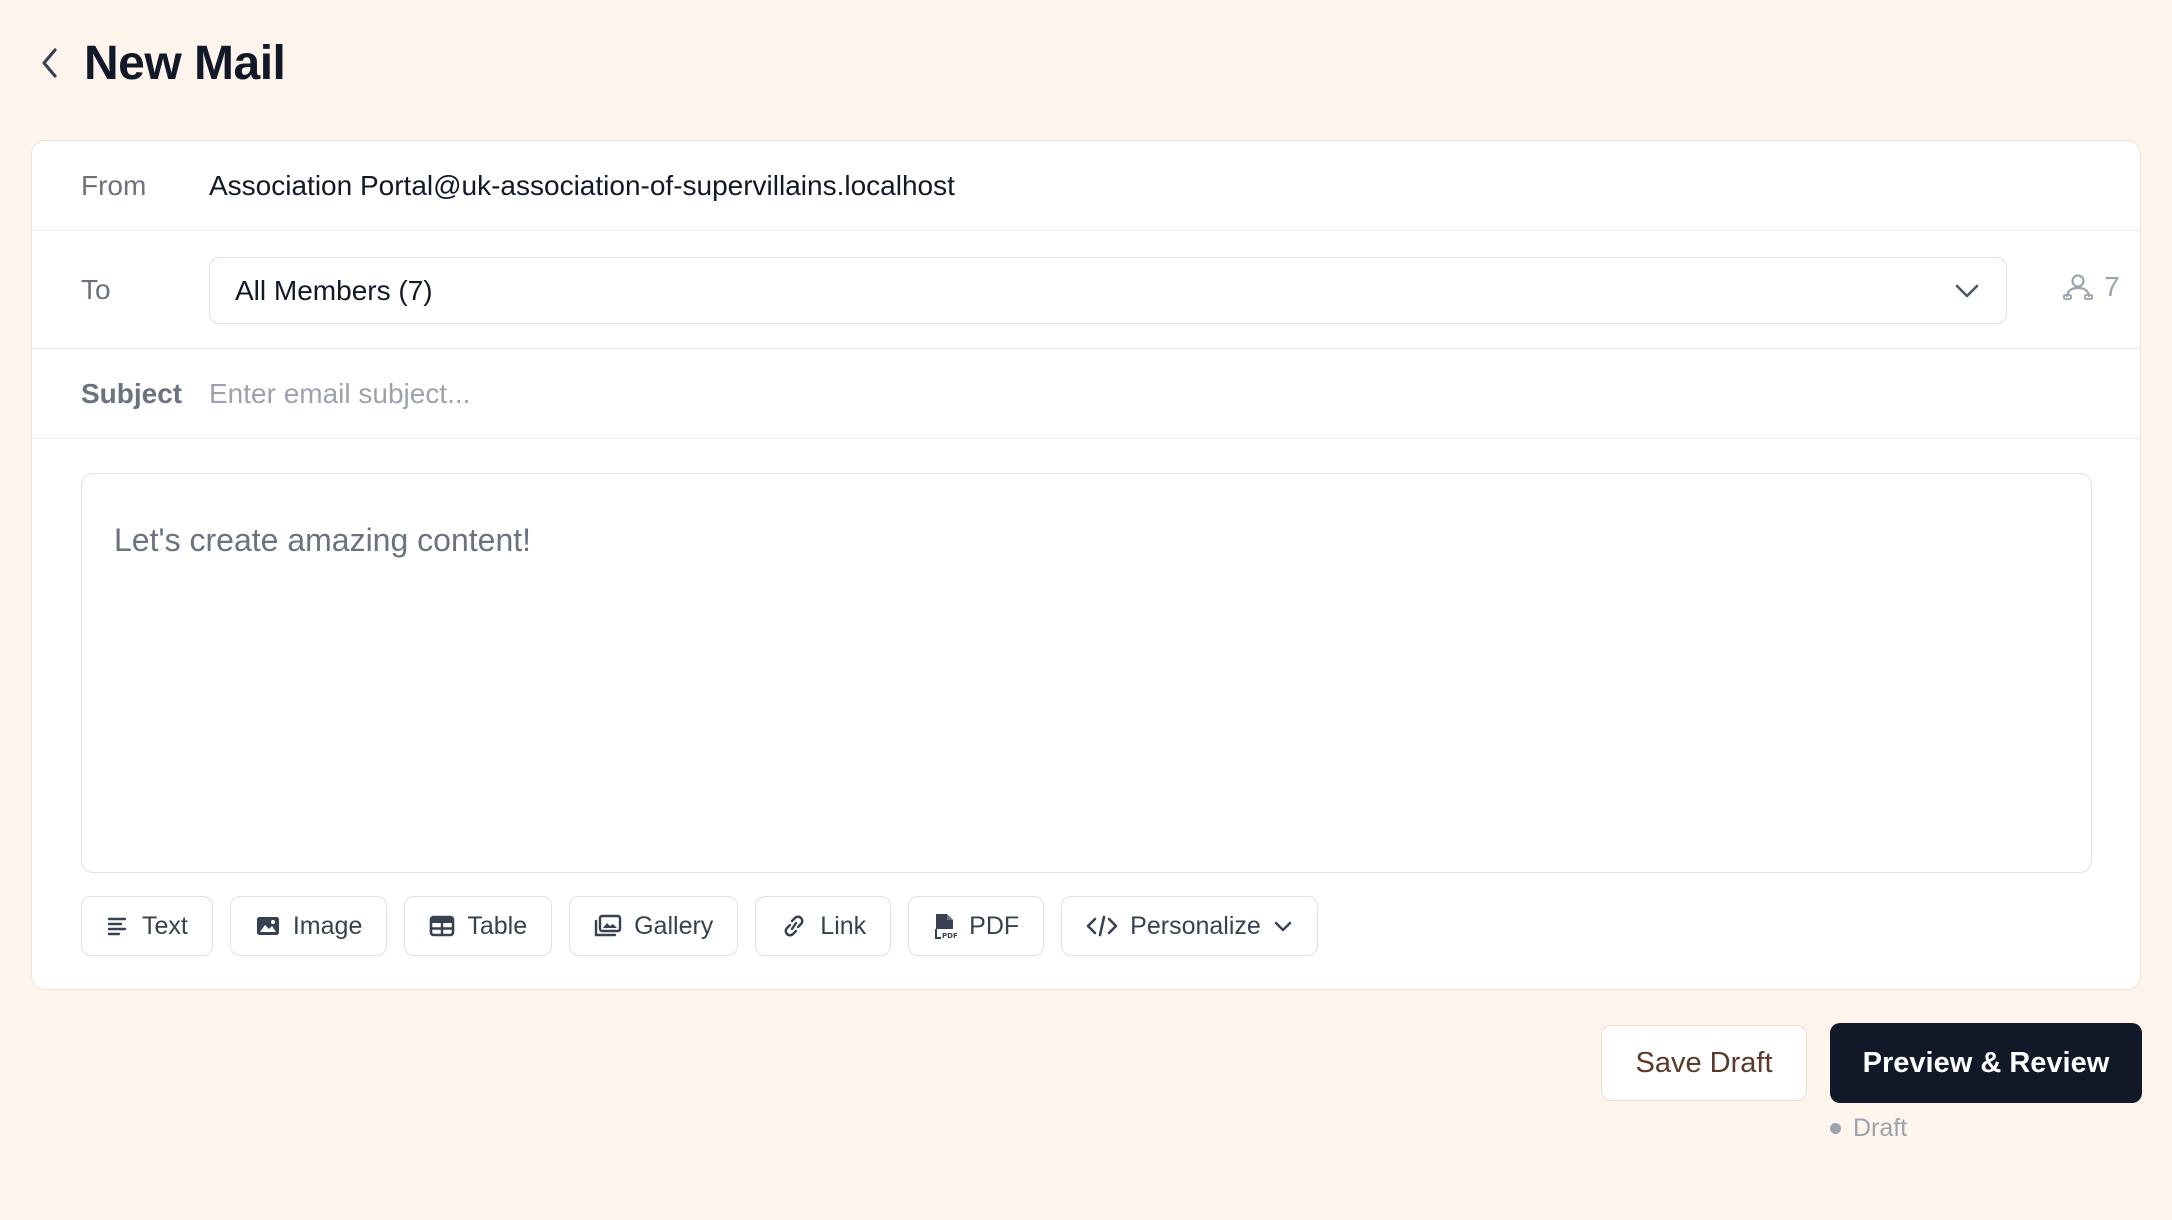 The height and width of the screenshot is (1220, 2172). I want to click on table-block-label: Table, so click(497, 925).